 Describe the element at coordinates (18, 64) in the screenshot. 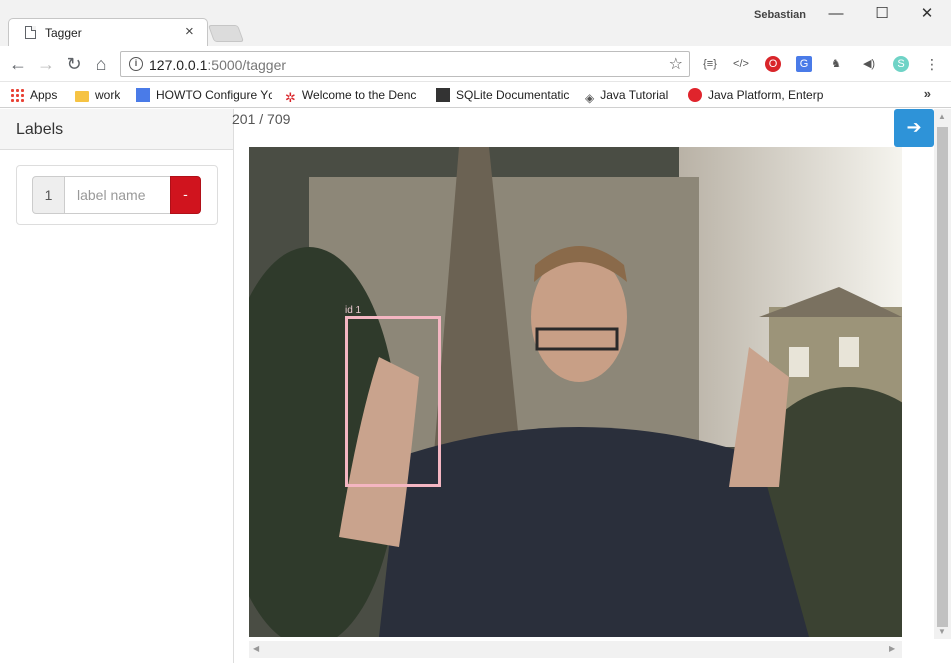

I see `back-icon: ←` at that location.